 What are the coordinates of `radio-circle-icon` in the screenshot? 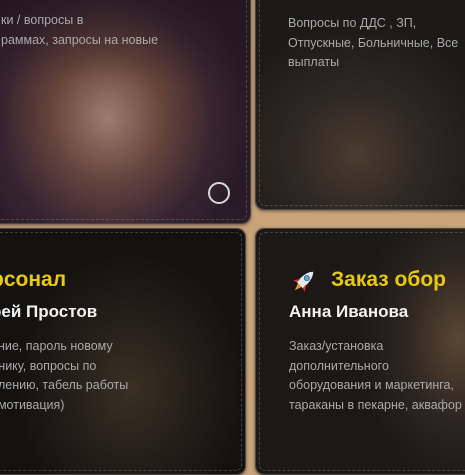 It's located at (219, 193).